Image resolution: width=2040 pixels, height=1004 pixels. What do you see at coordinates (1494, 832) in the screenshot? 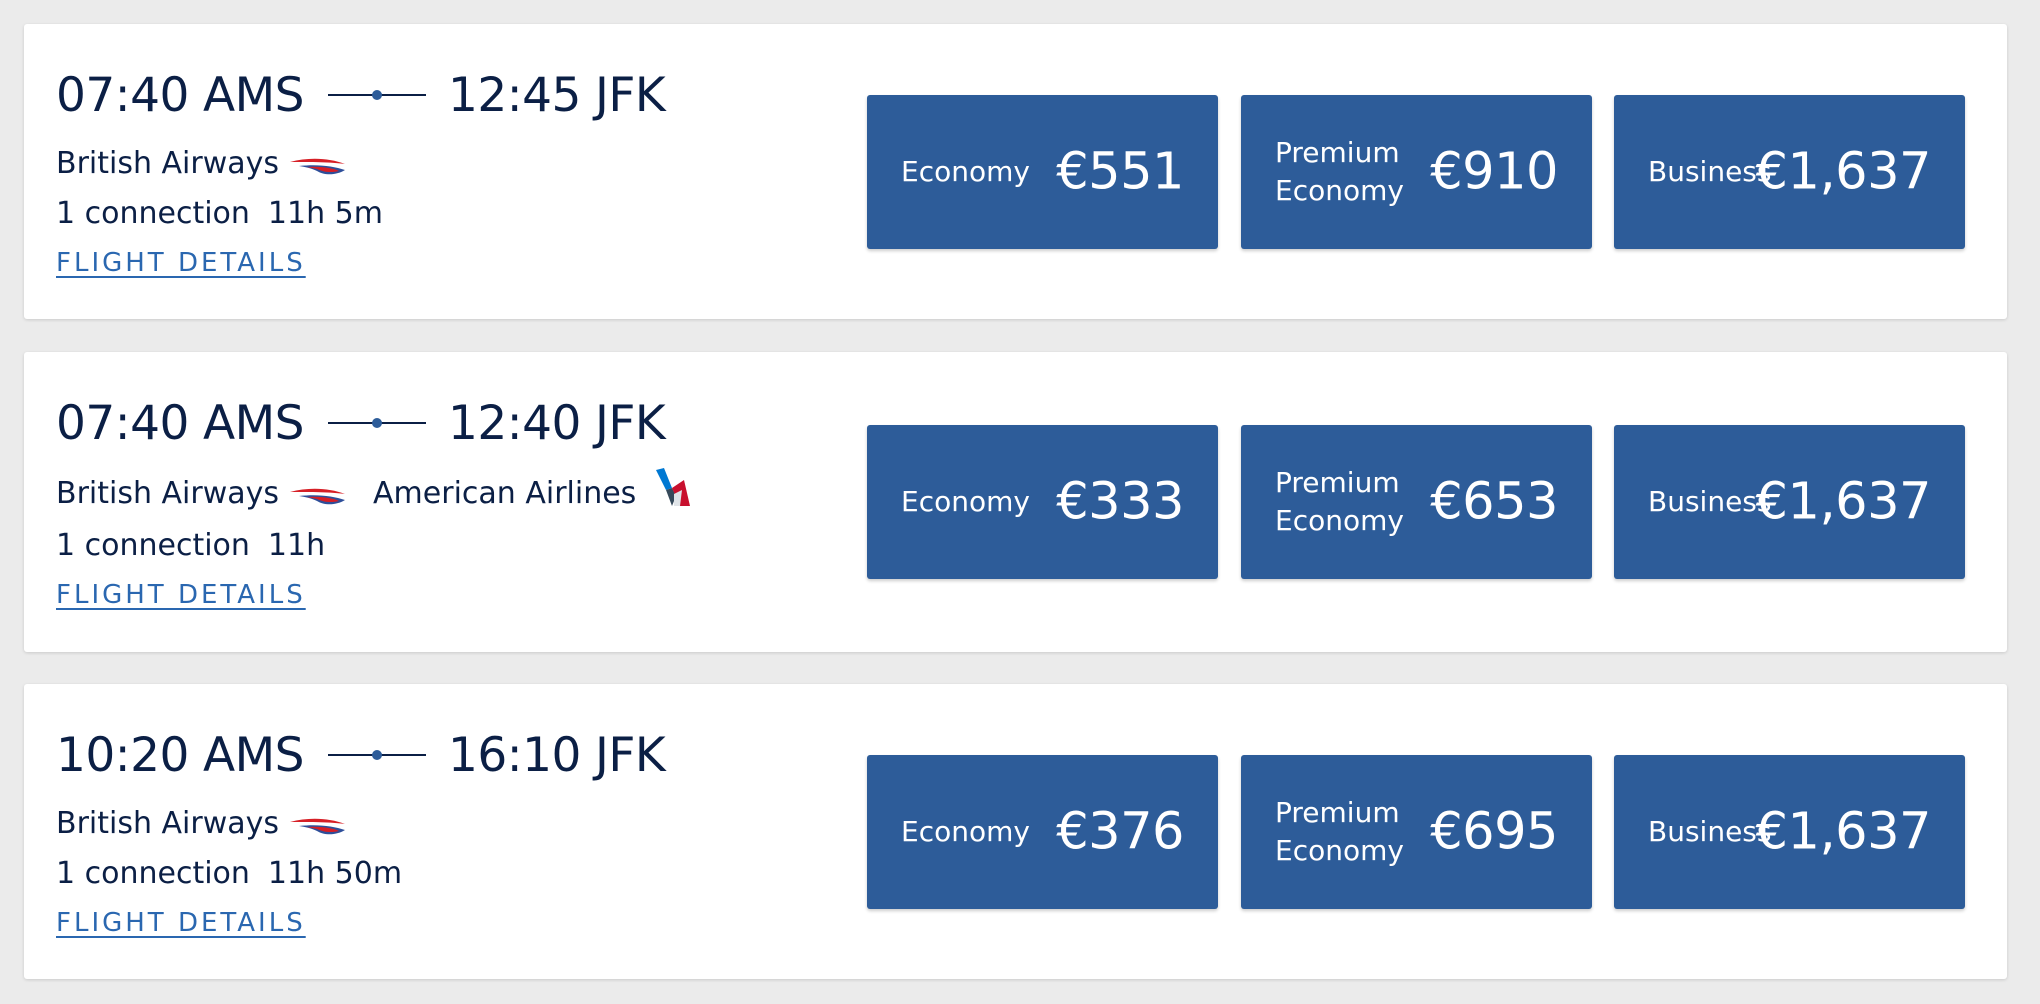
I see `fare-price: €695` at bounding box center [1494, 832].